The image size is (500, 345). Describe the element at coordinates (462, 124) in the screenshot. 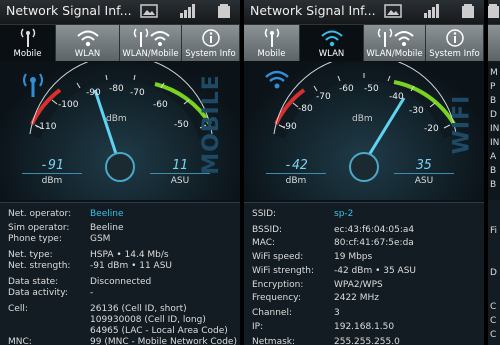

I see `mode-watermark: WIFI` at that location.